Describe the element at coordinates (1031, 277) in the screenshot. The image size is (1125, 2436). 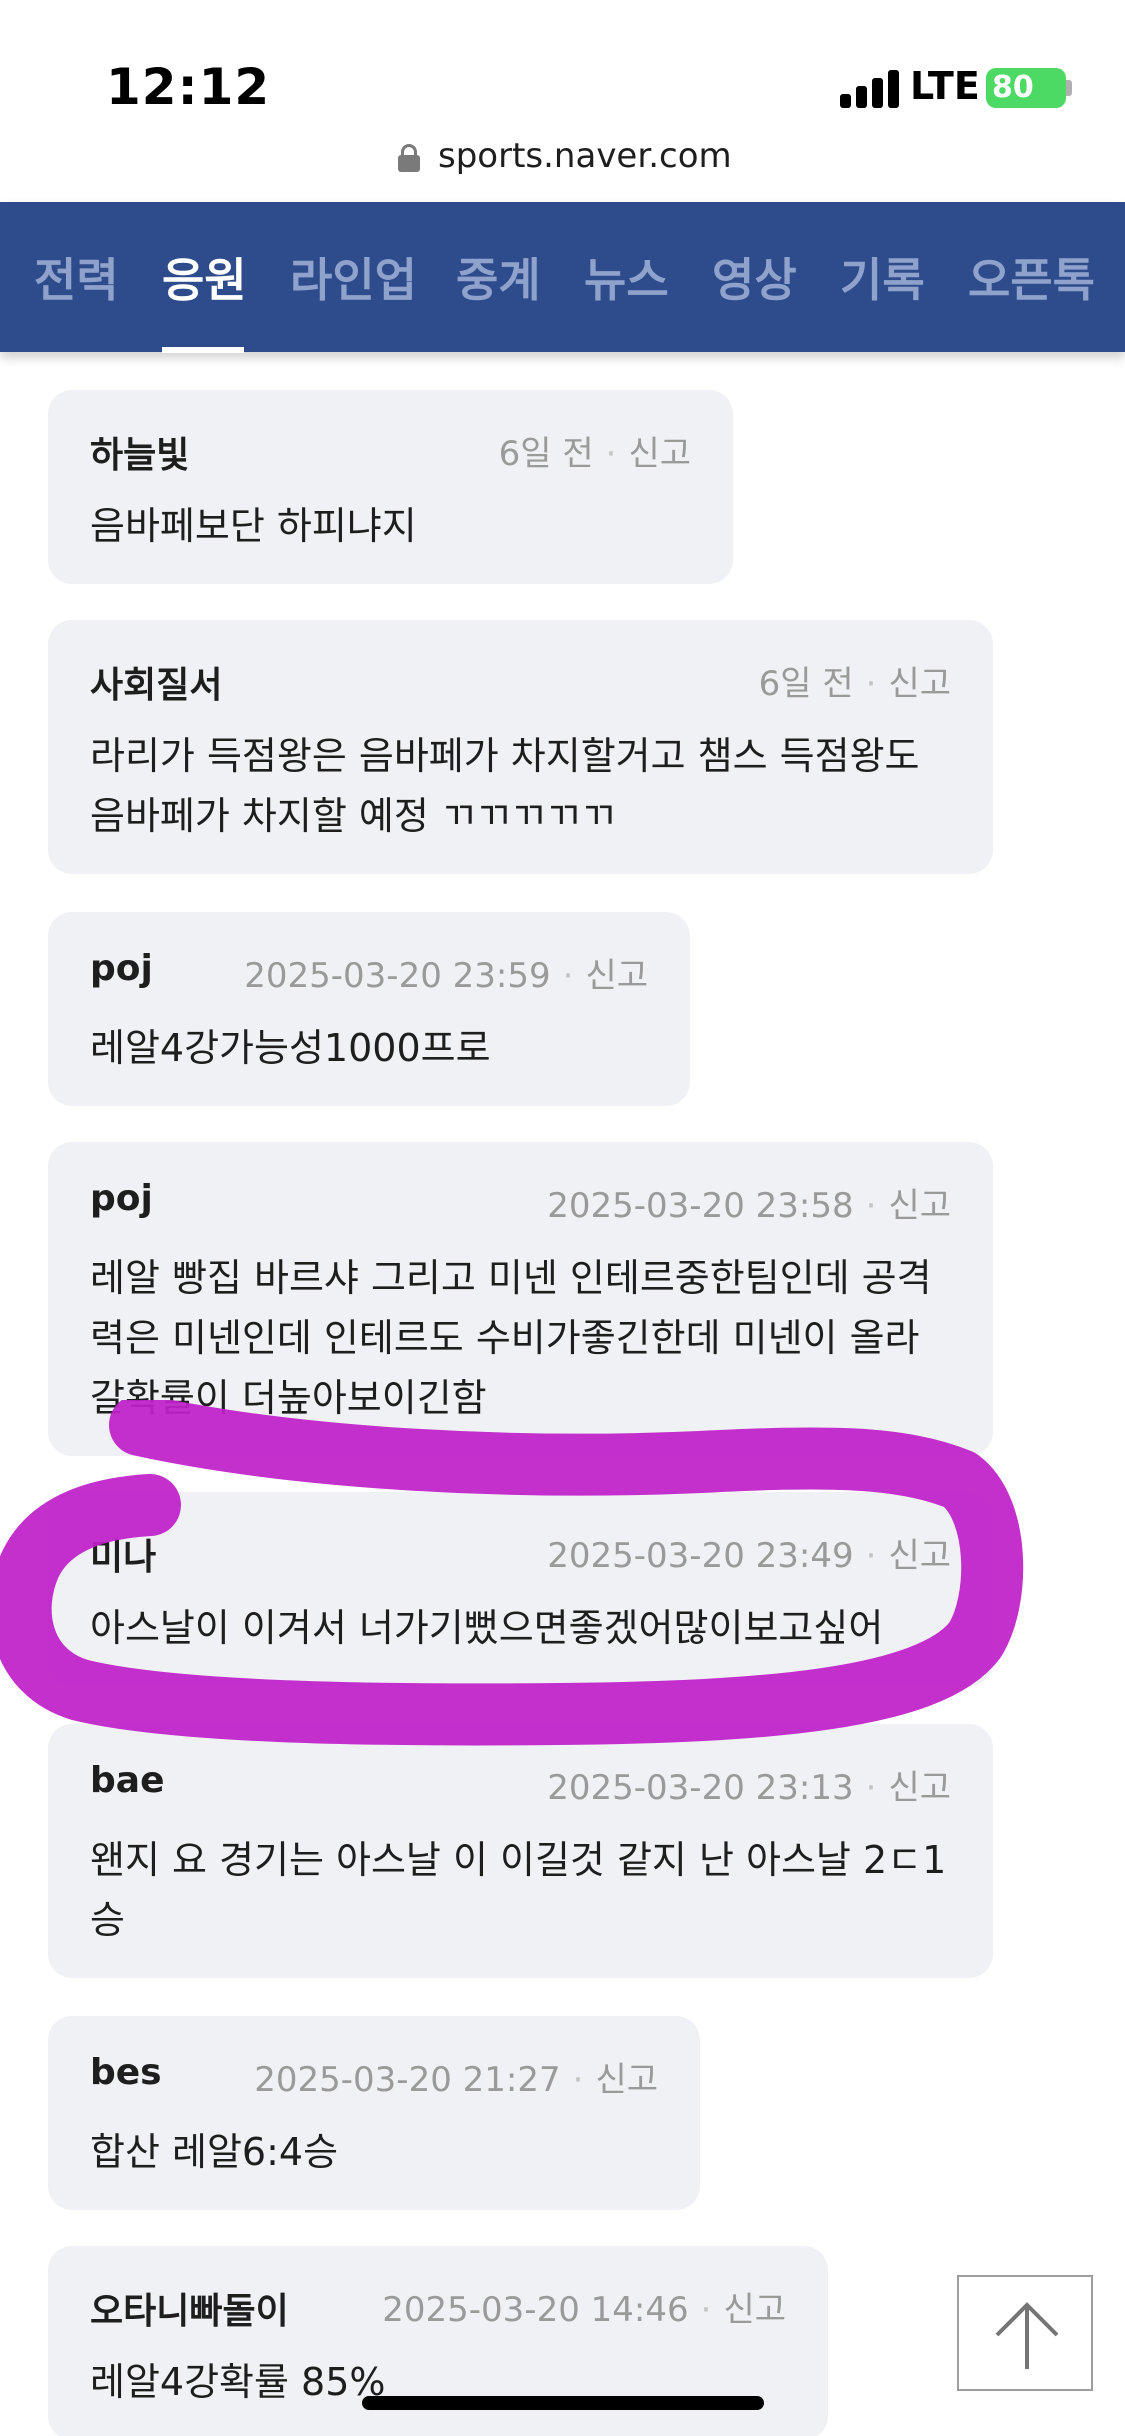
I see `tab-opentalk: 오픈톡` at that location.